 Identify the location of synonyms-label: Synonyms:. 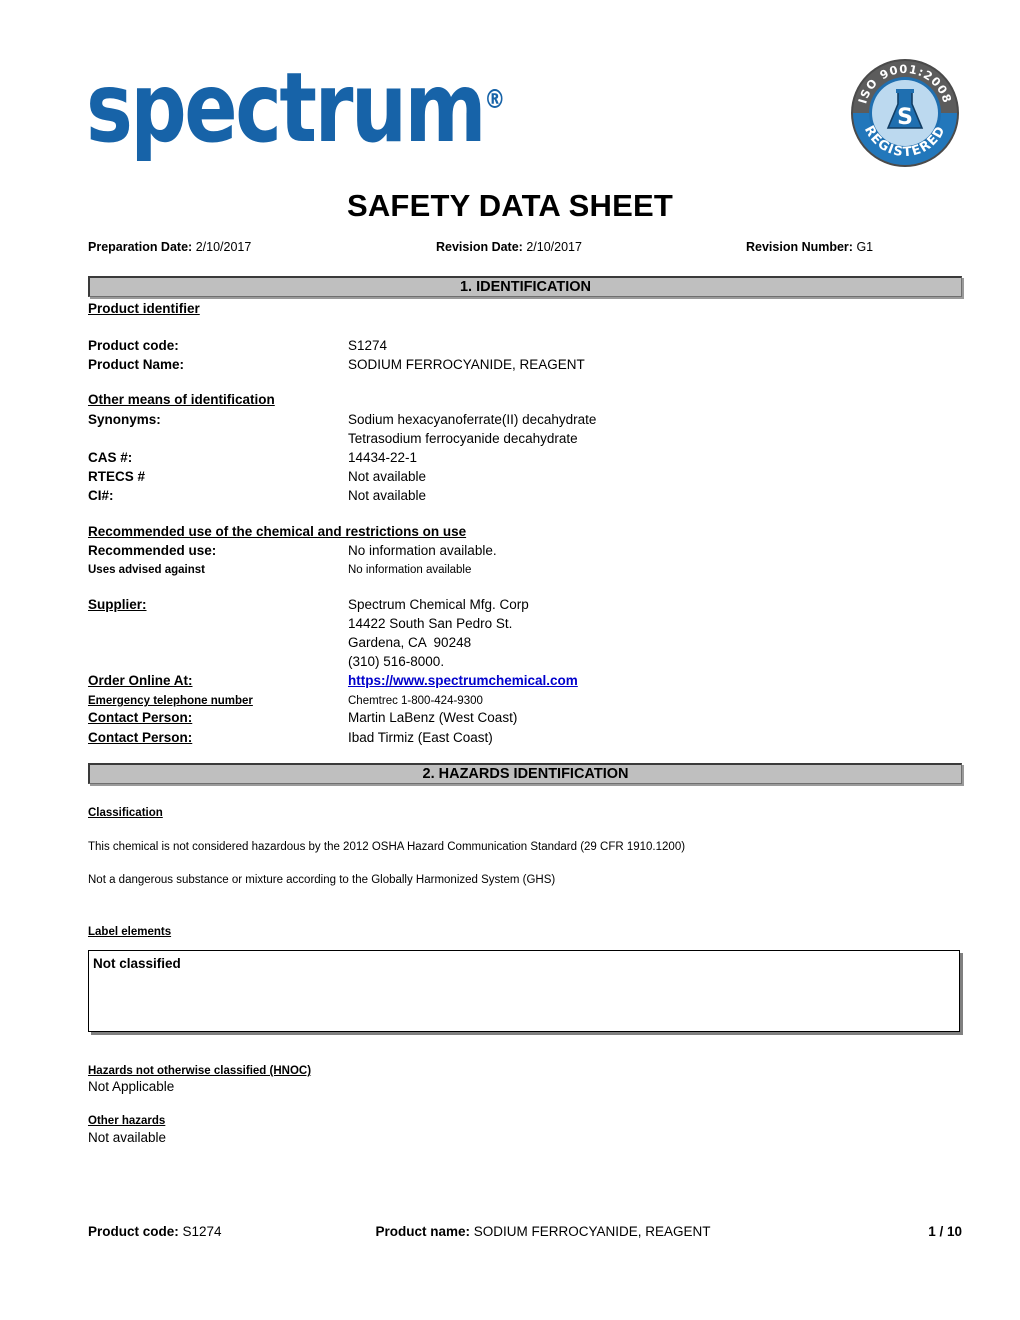
(124, 419).